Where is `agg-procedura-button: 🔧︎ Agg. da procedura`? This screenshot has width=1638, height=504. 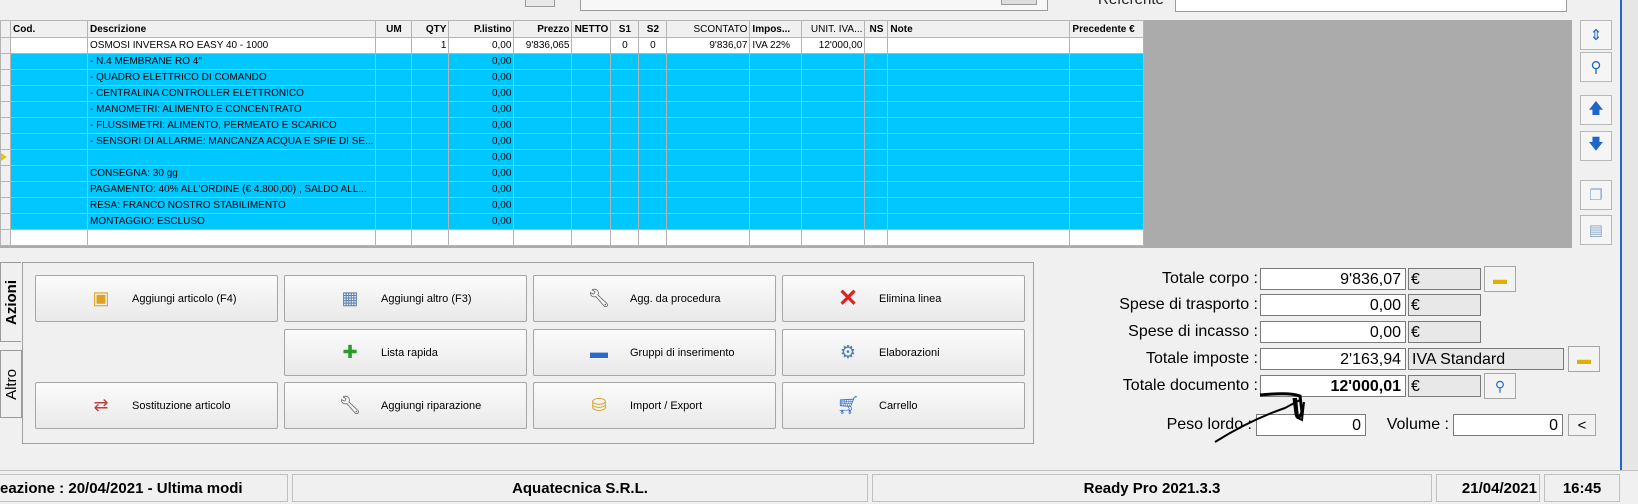 agg-procedura-button: 🔧︎ Agg. da procedura is located at coordinates (654, 298).